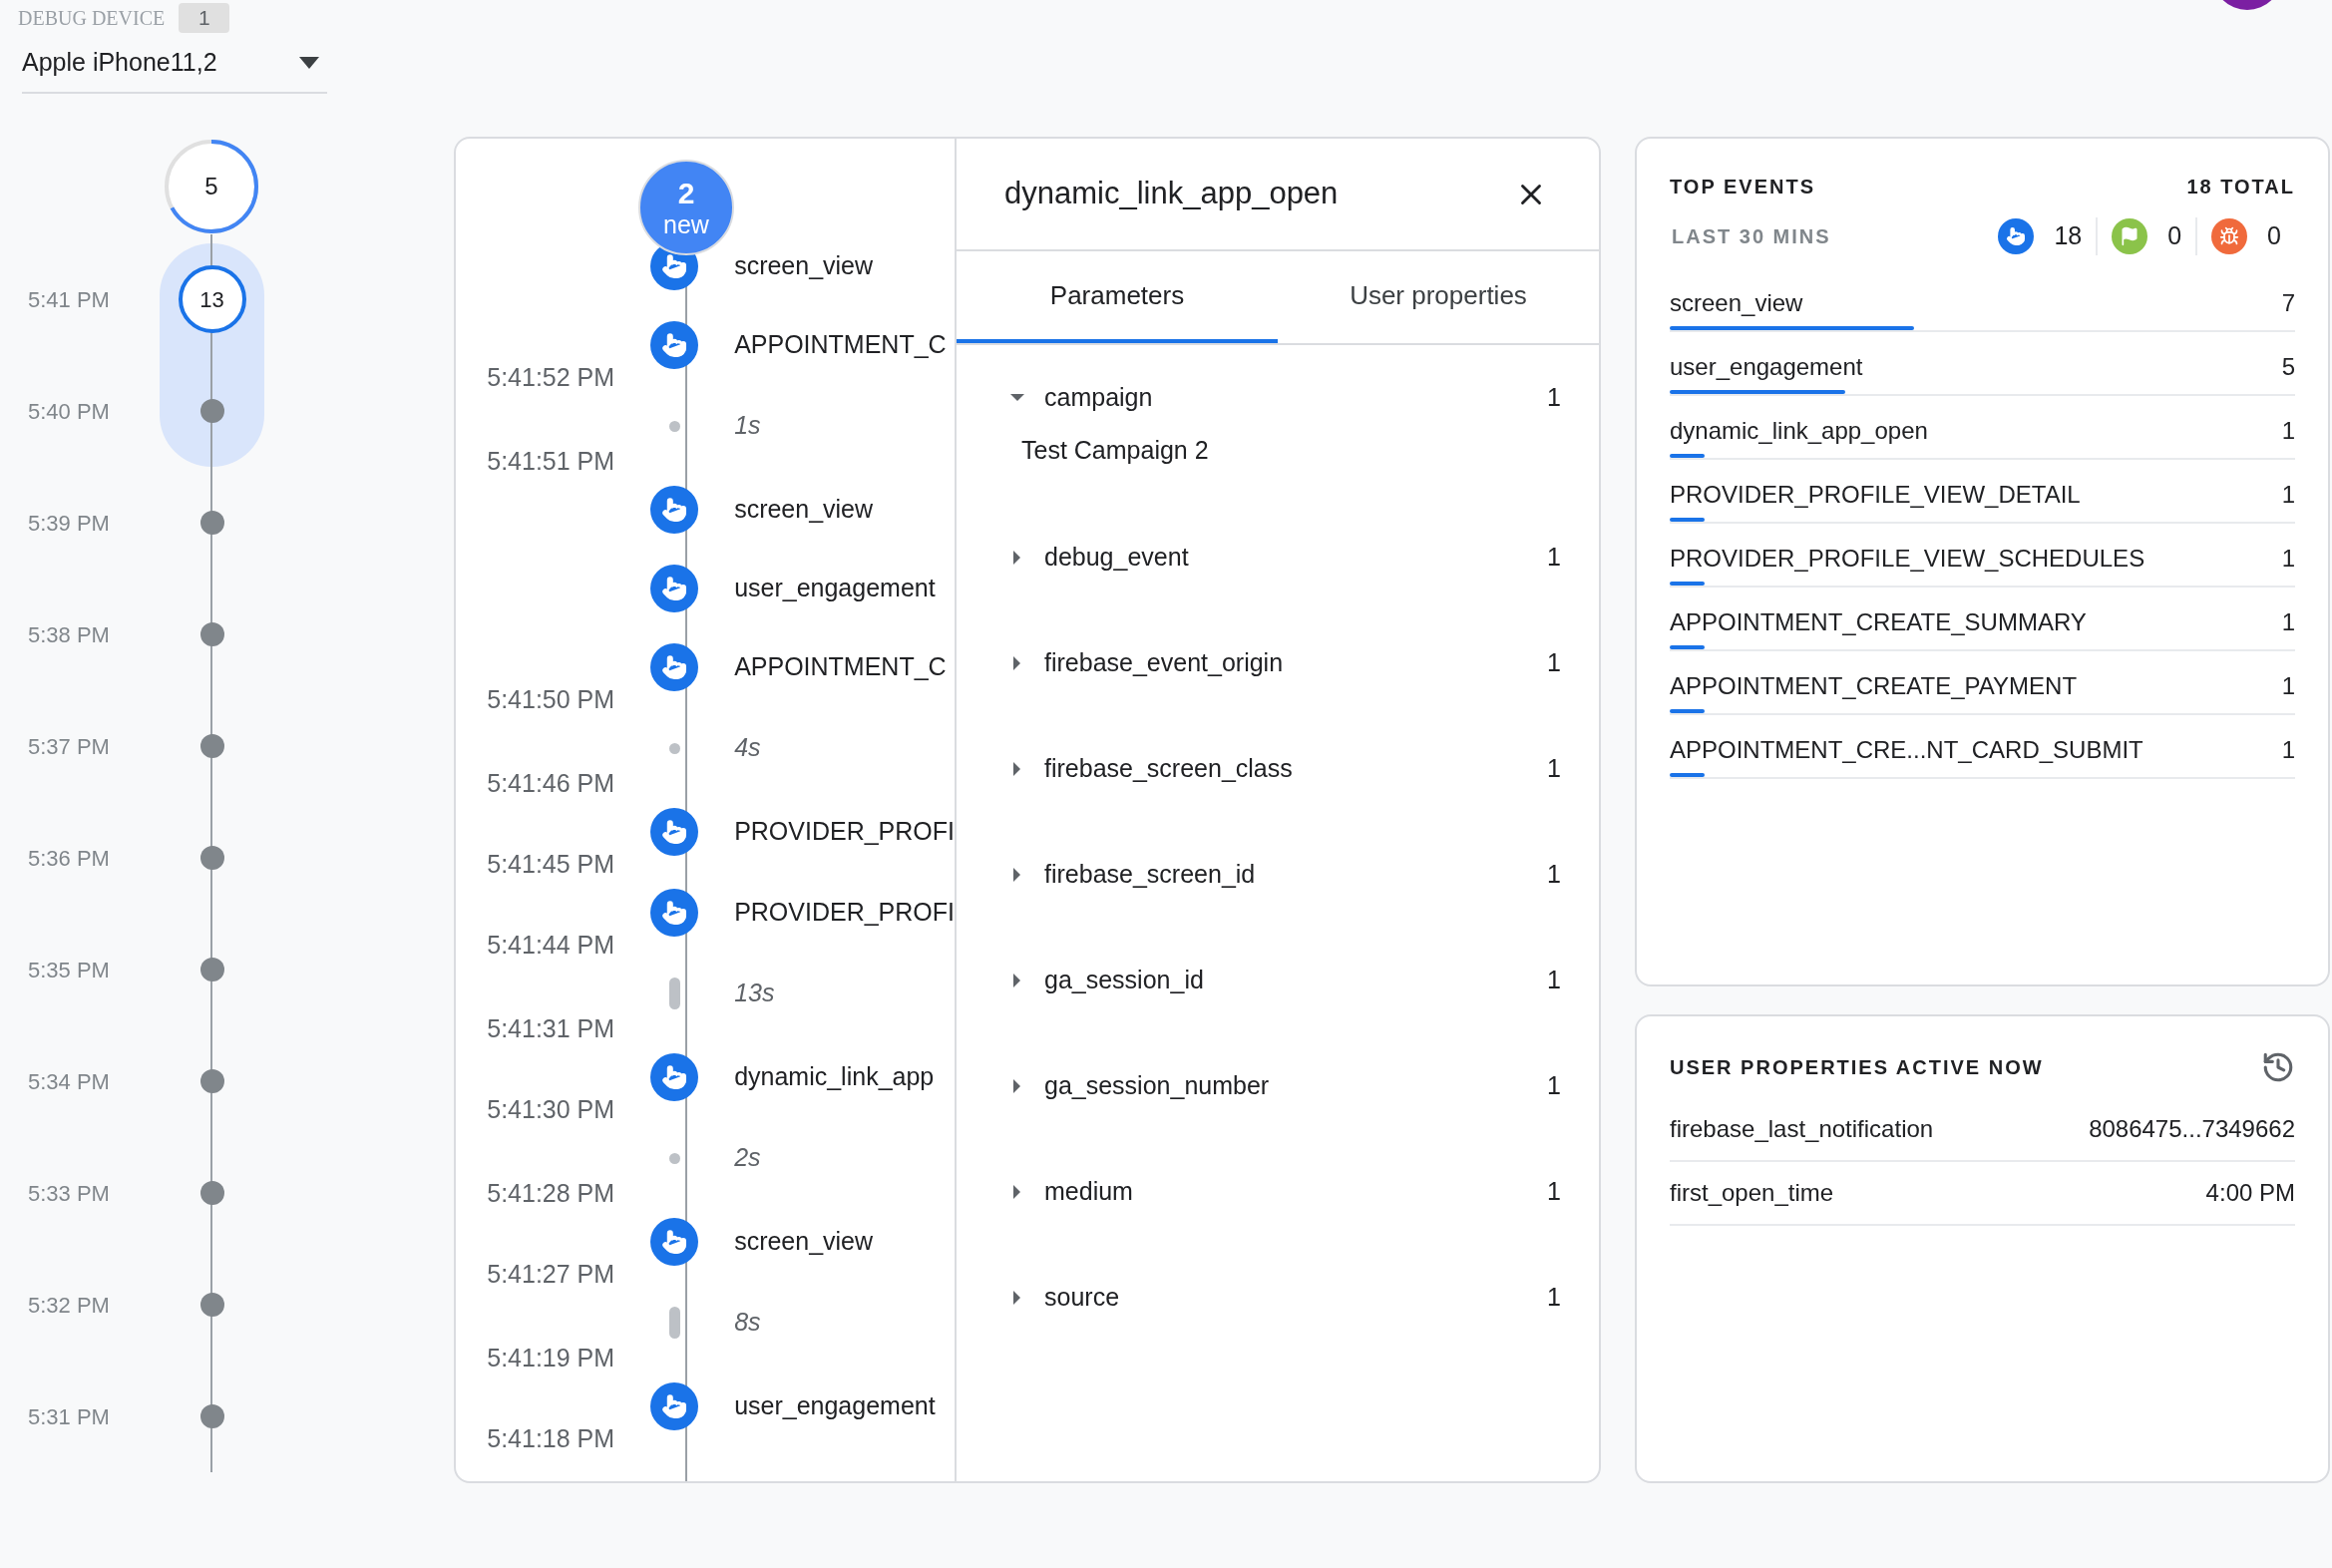 The image size is (2332, 1568). I want to click on new-events-bubble: 2 new, so click(686, 208).